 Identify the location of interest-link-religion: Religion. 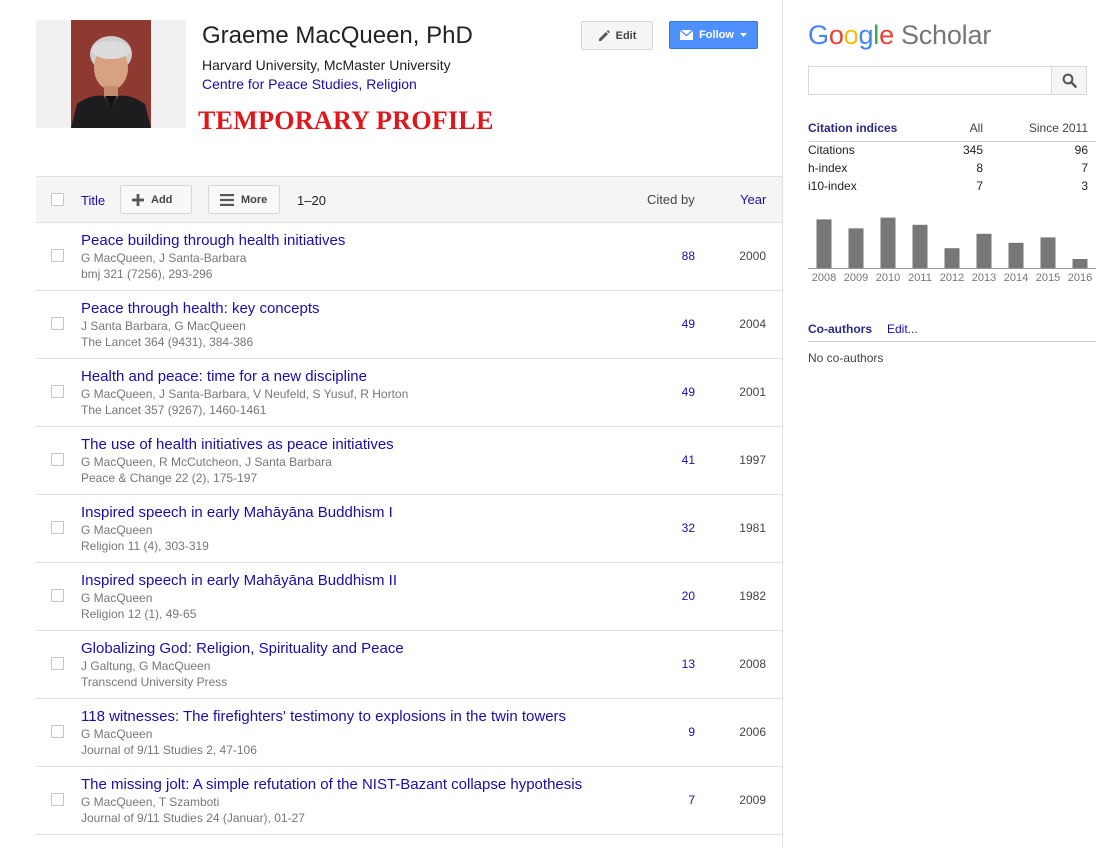
(391, 84).